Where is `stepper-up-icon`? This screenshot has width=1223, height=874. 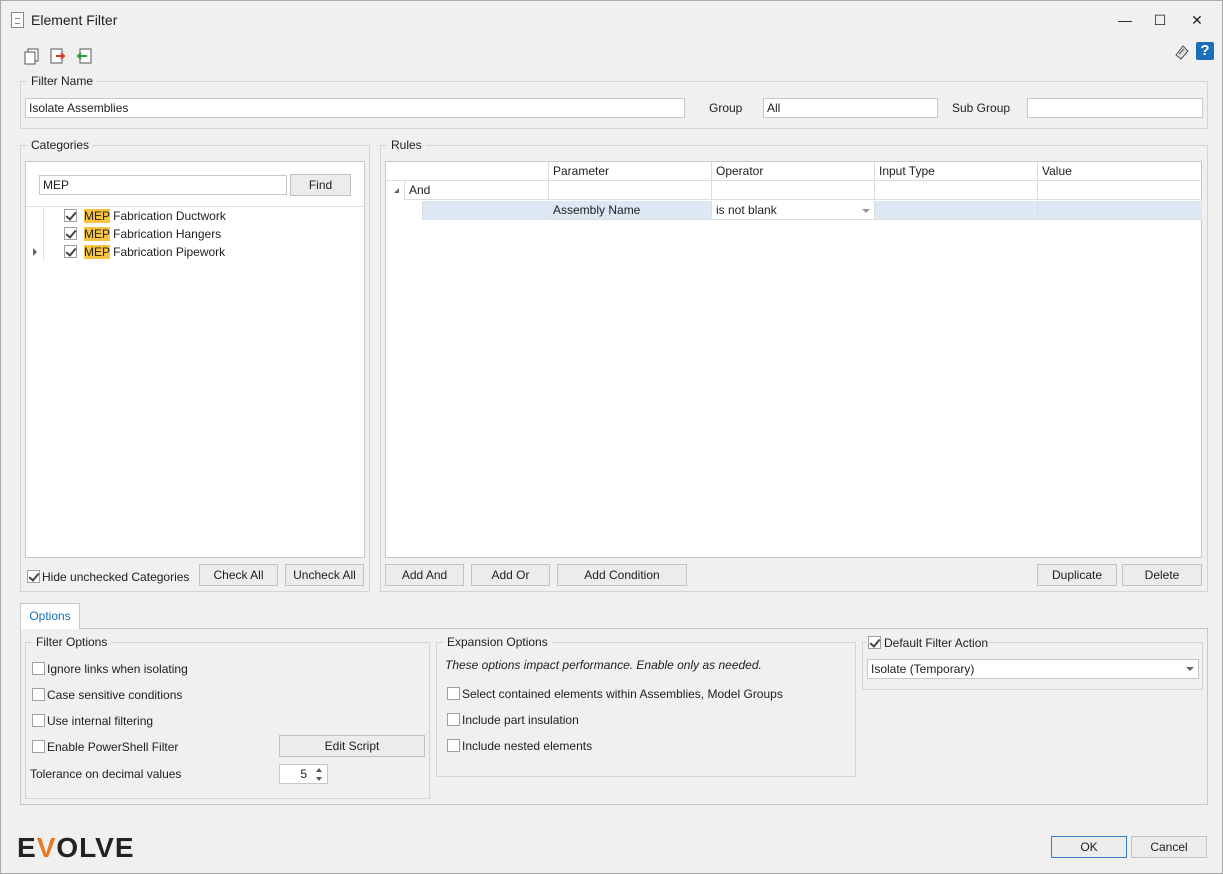
stepper-up-icon is located at coordinates (319, 770).